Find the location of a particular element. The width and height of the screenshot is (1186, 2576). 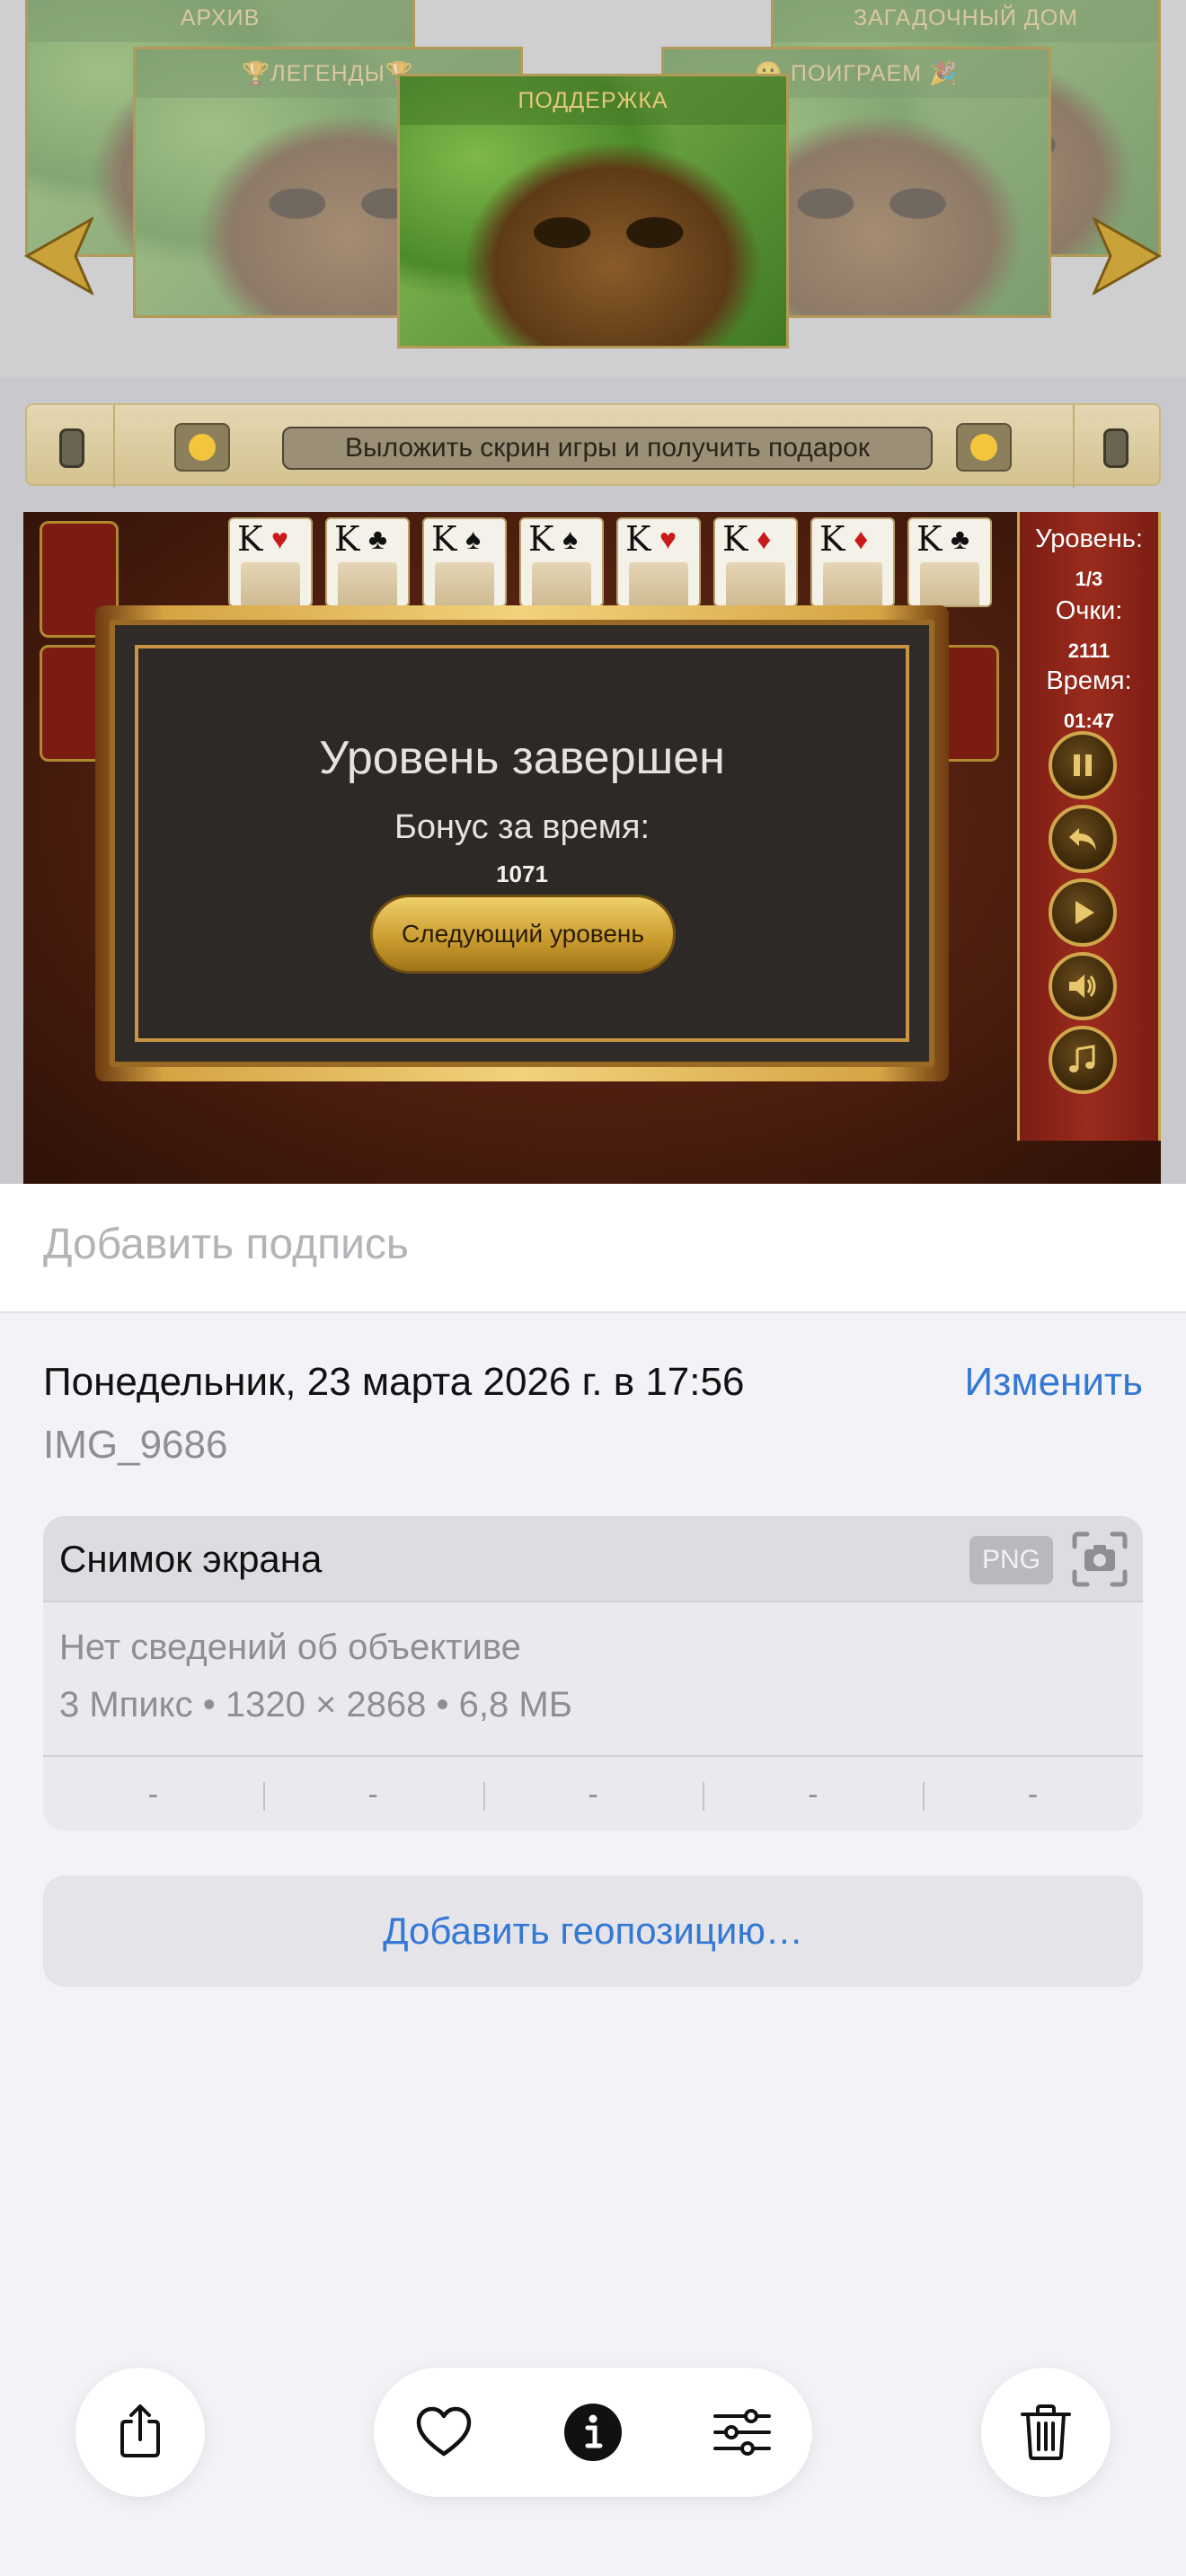

photo-filename: IMG_9686 is located at coordinates (135, 1445).